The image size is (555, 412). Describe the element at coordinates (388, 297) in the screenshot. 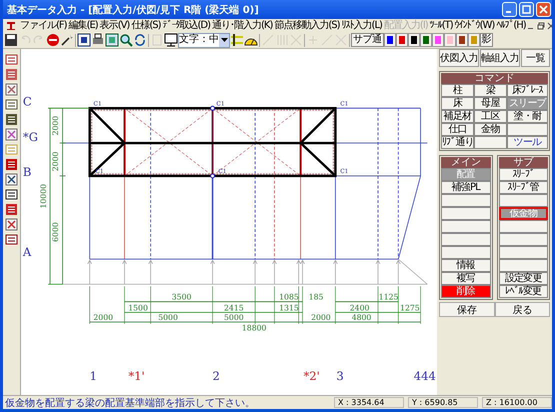

I see `dimension-value: 1125` at that location.